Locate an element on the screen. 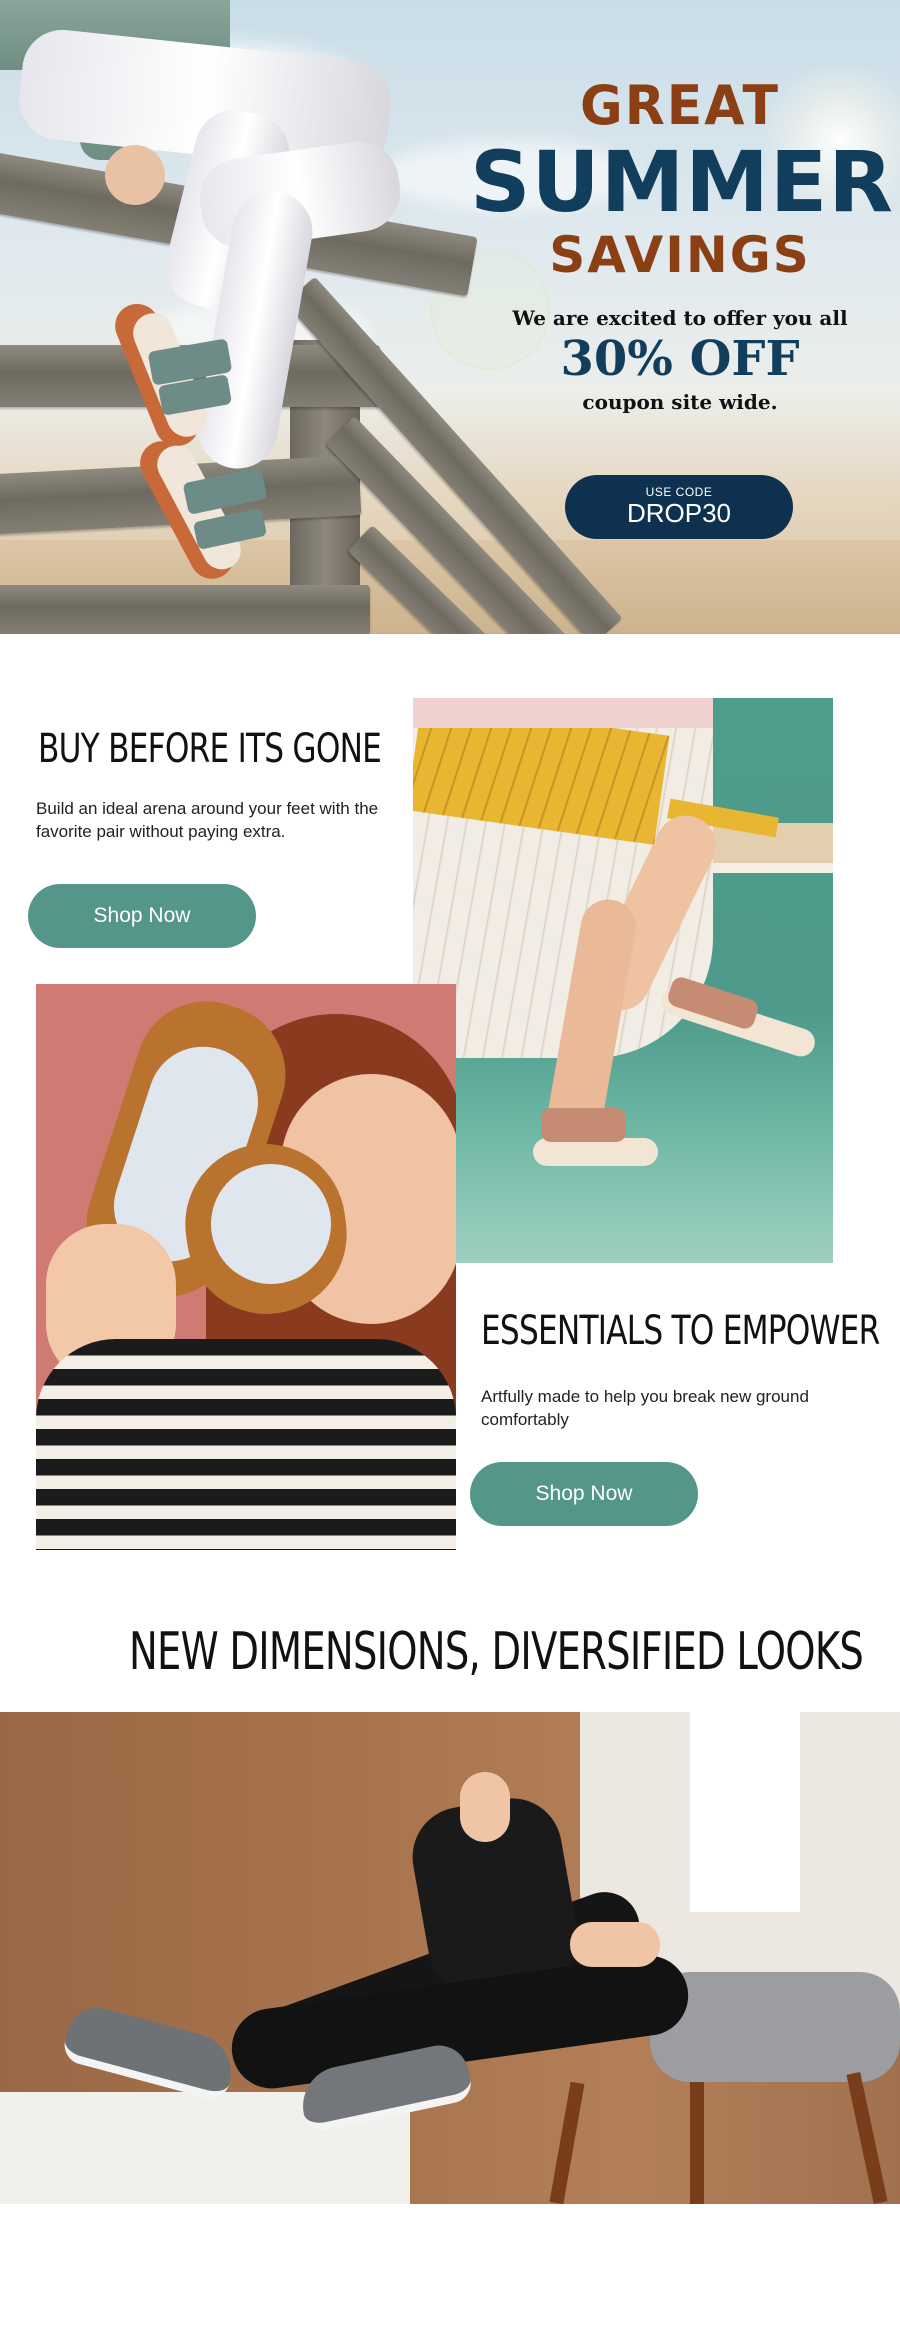 Image resolution: width=900 pixels, height=2333 pixels. offer-outro: coupon site wide. is located at coordinates (680, 402).